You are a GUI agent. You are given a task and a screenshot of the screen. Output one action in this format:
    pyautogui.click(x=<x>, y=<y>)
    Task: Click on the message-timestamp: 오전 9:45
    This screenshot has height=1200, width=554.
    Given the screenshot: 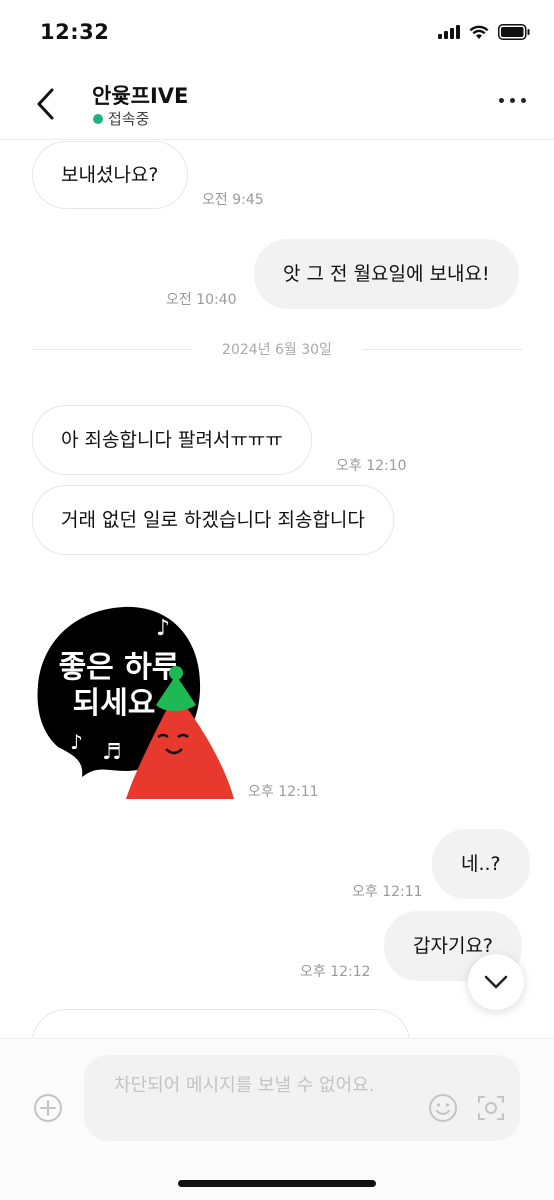 What is the action you would take?
    pyautogui.click(x=233, y=200)
    